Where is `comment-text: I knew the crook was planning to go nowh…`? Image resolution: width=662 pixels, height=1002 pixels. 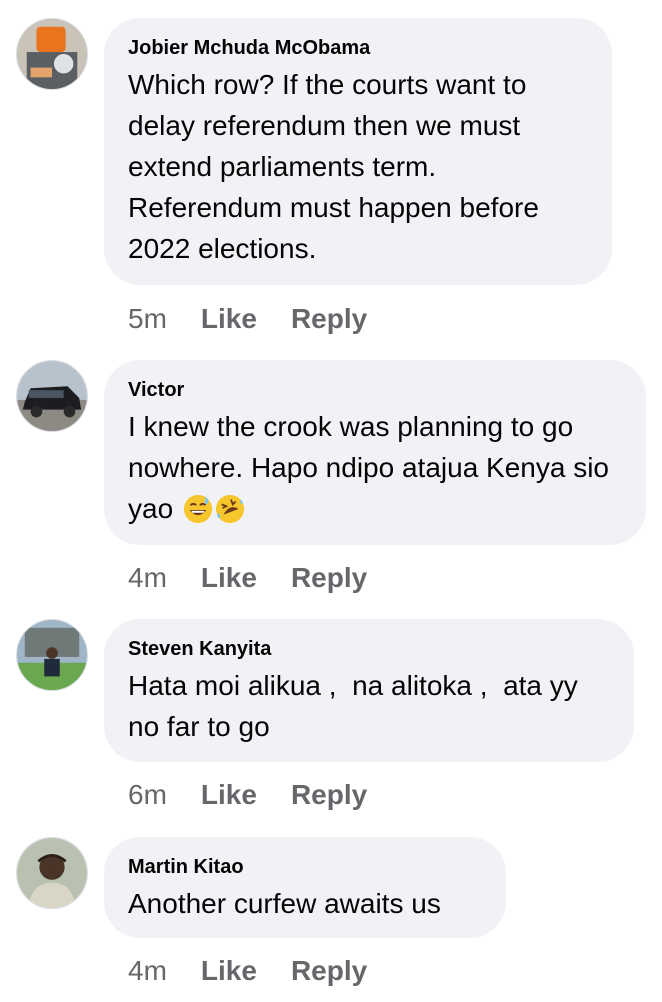
comment-text: I knew the crook was planning to go nowh… is located at coordinates (375, 467).